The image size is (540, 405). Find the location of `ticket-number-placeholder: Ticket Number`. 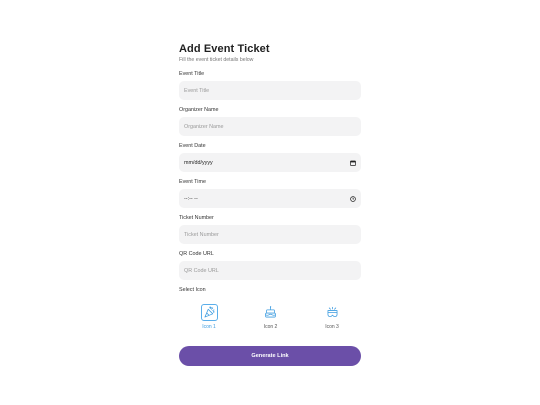

ticket-number-placeholder: Ticket Number is located at coordinates (201, 234).